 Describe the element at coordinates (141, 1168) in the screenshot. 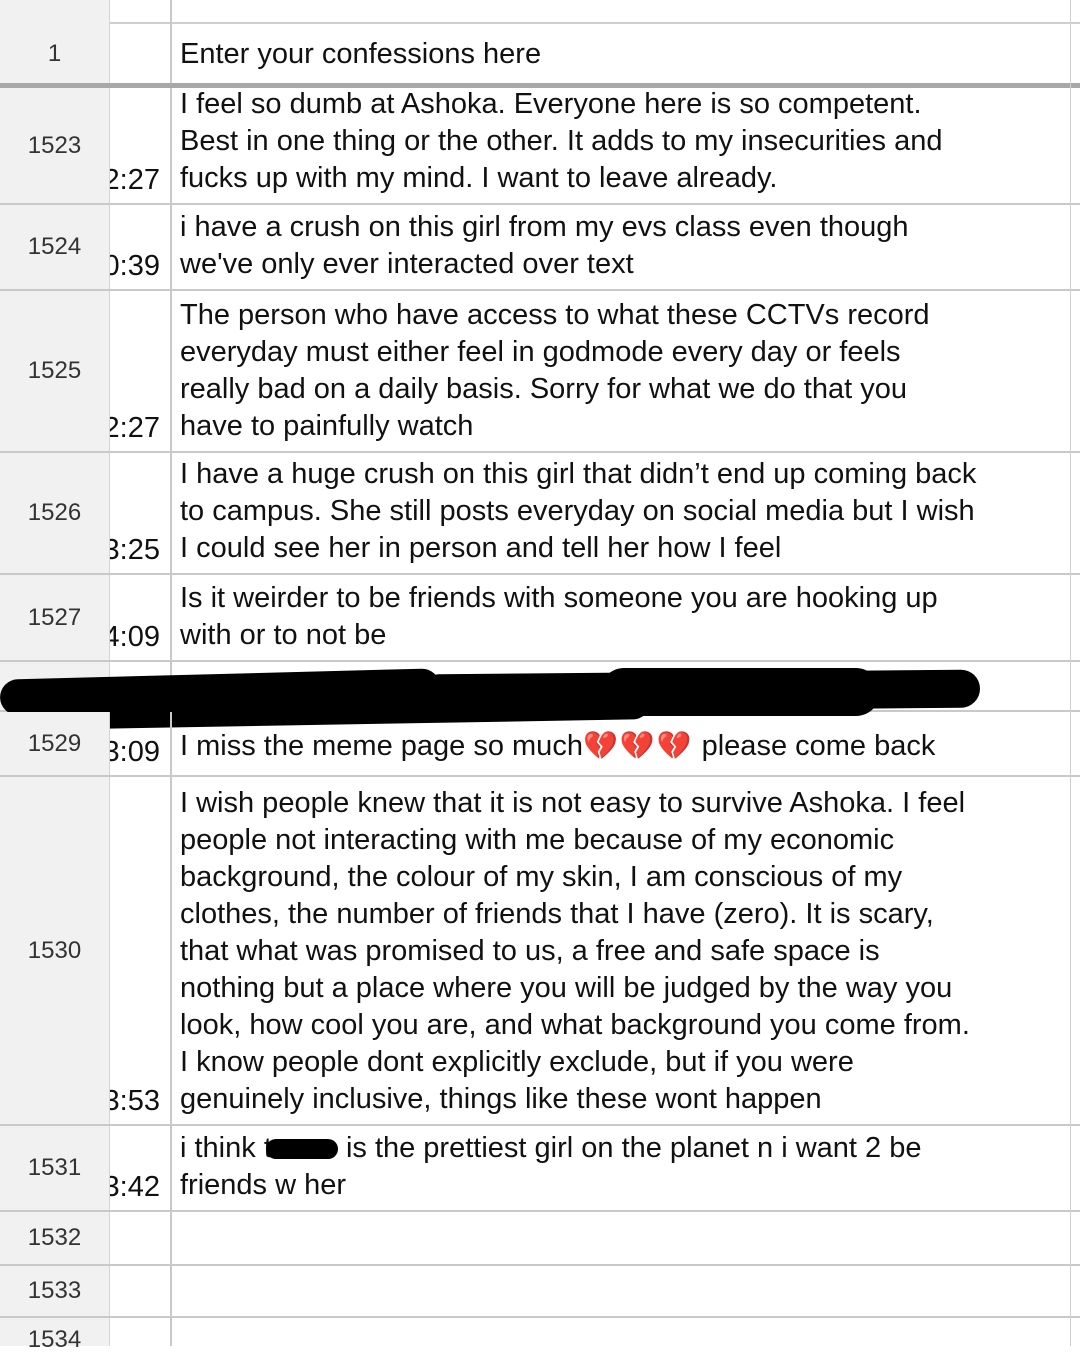

I see `timestamp-cell: 3:42` at that location.